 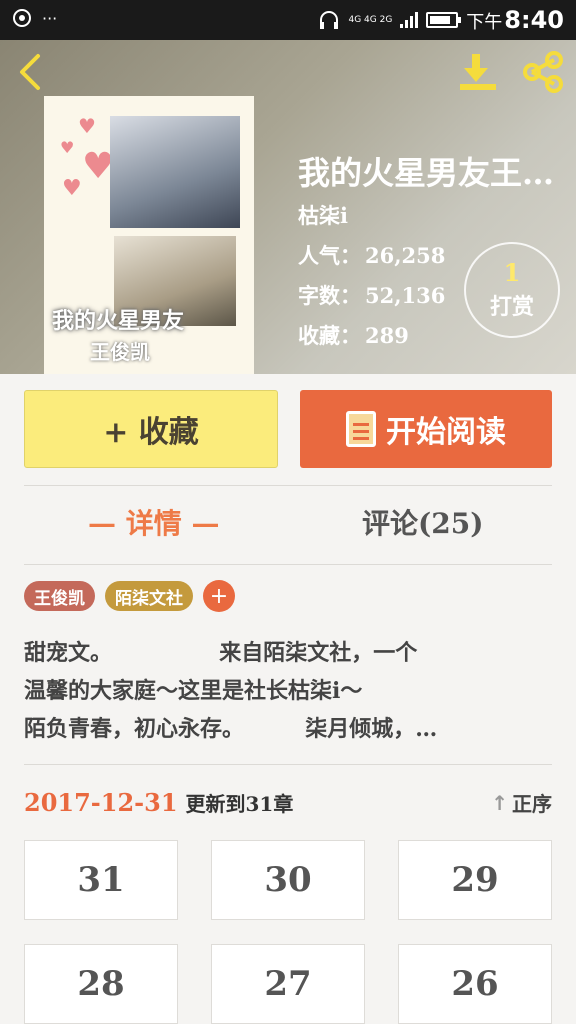 What do you see at coordinates (329, 20) in the screenshot?
I see `headphones-icon` at bounding box center [329, 20].